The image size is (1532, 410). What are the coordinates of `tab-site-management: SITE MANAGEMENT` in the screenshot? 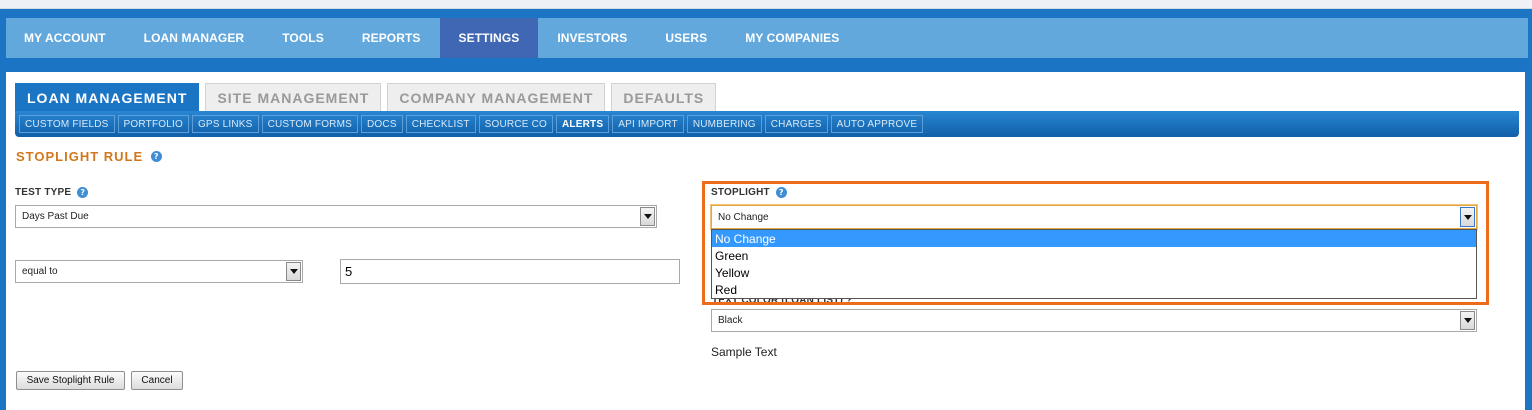 It's located at (293, 97).